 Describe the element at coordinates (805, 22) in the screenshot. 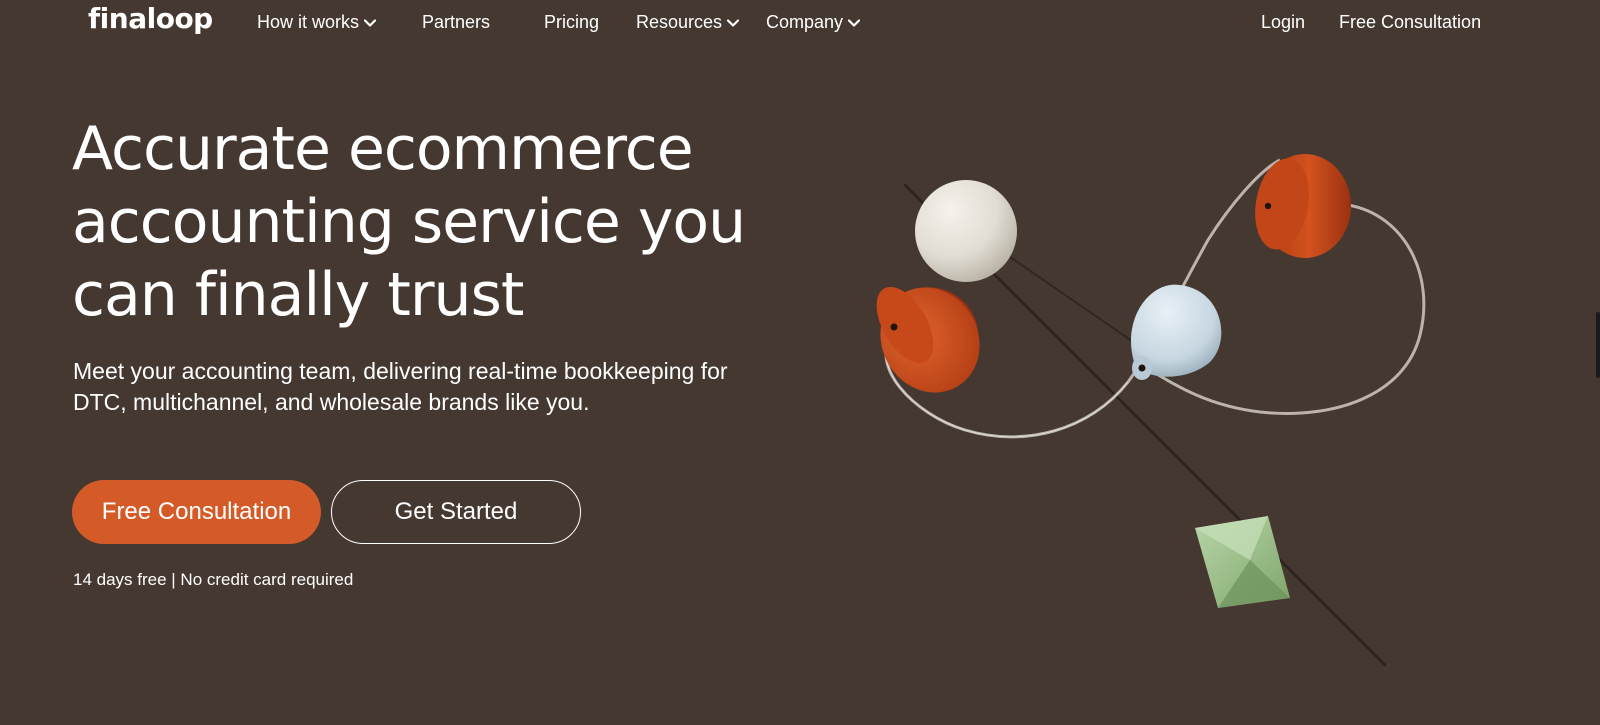

I see `nav-company-label: Company` at that location.